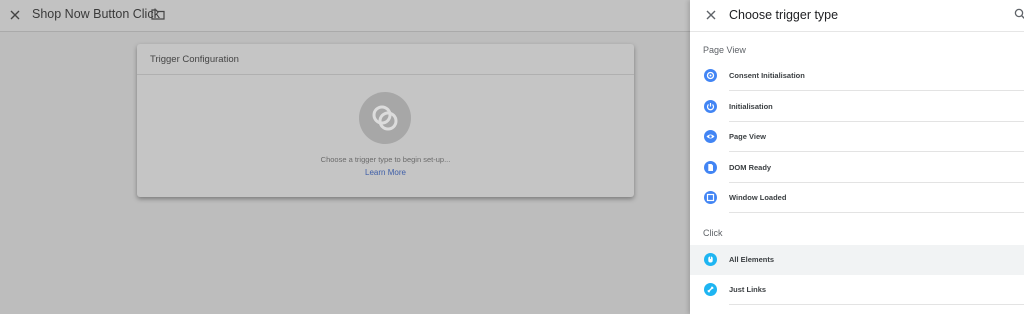 The image size is (1024, 314). I want to click on item-label: Just Links, so click(748, 289).